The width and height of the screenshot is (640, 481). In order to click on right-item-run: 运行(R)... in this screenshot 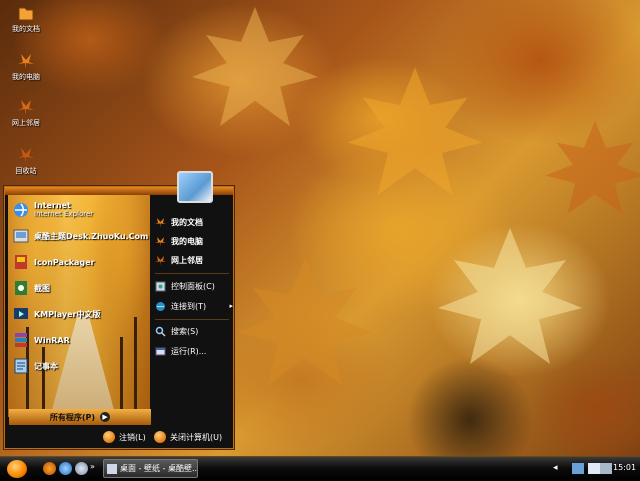, I will do `click(194, 351)`.